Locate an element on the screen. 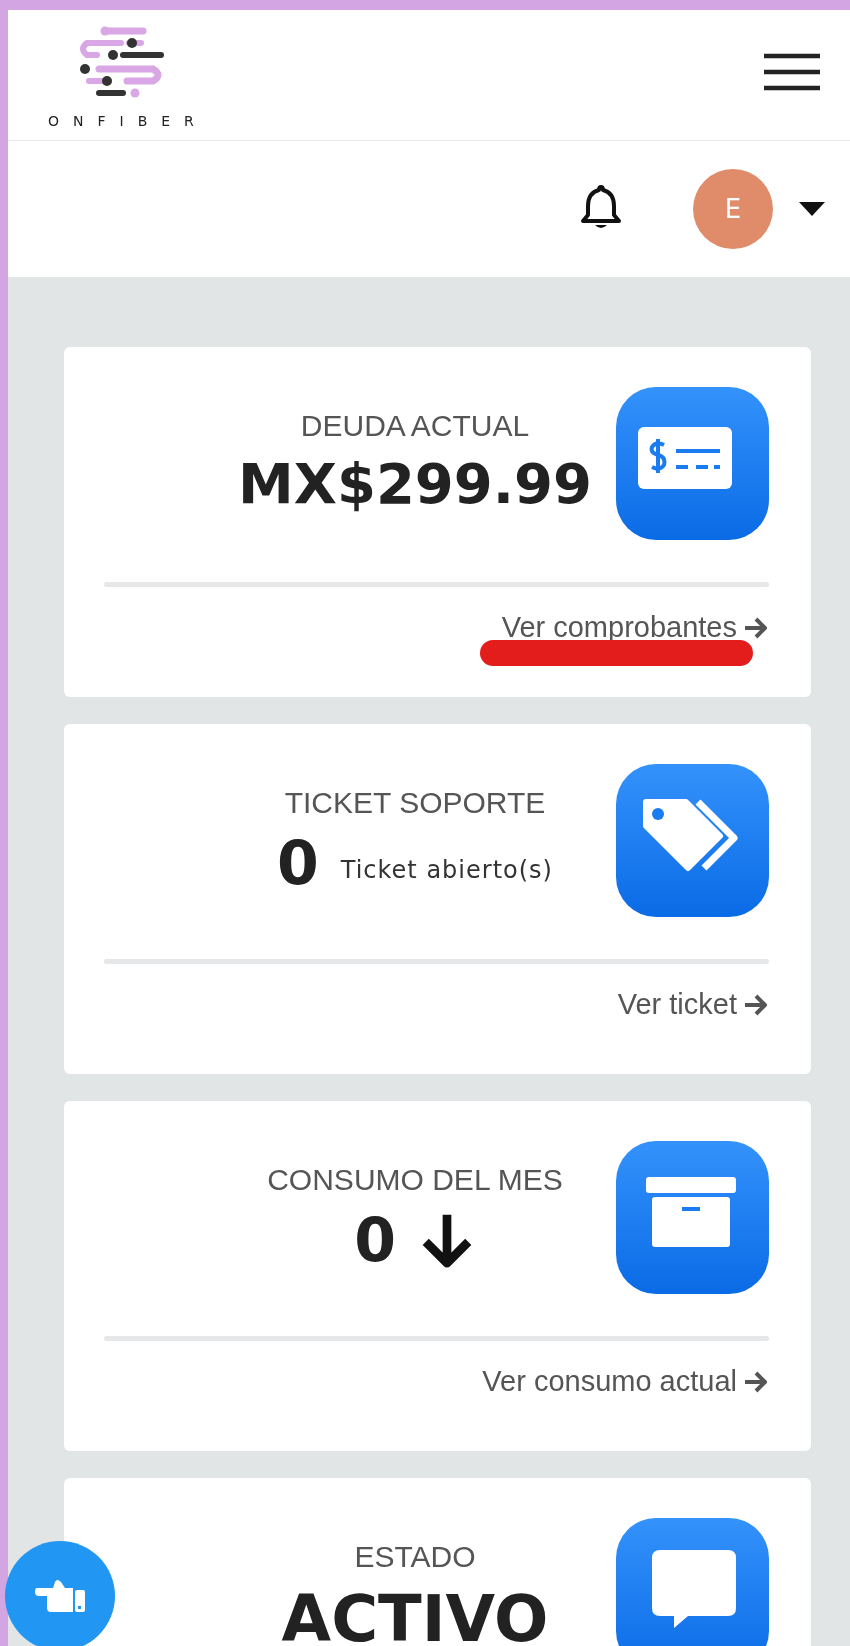 The height and width of the screenshot is (1646, 850). card-title: TICKET SOPORTE is located at coordinates (415, 803).